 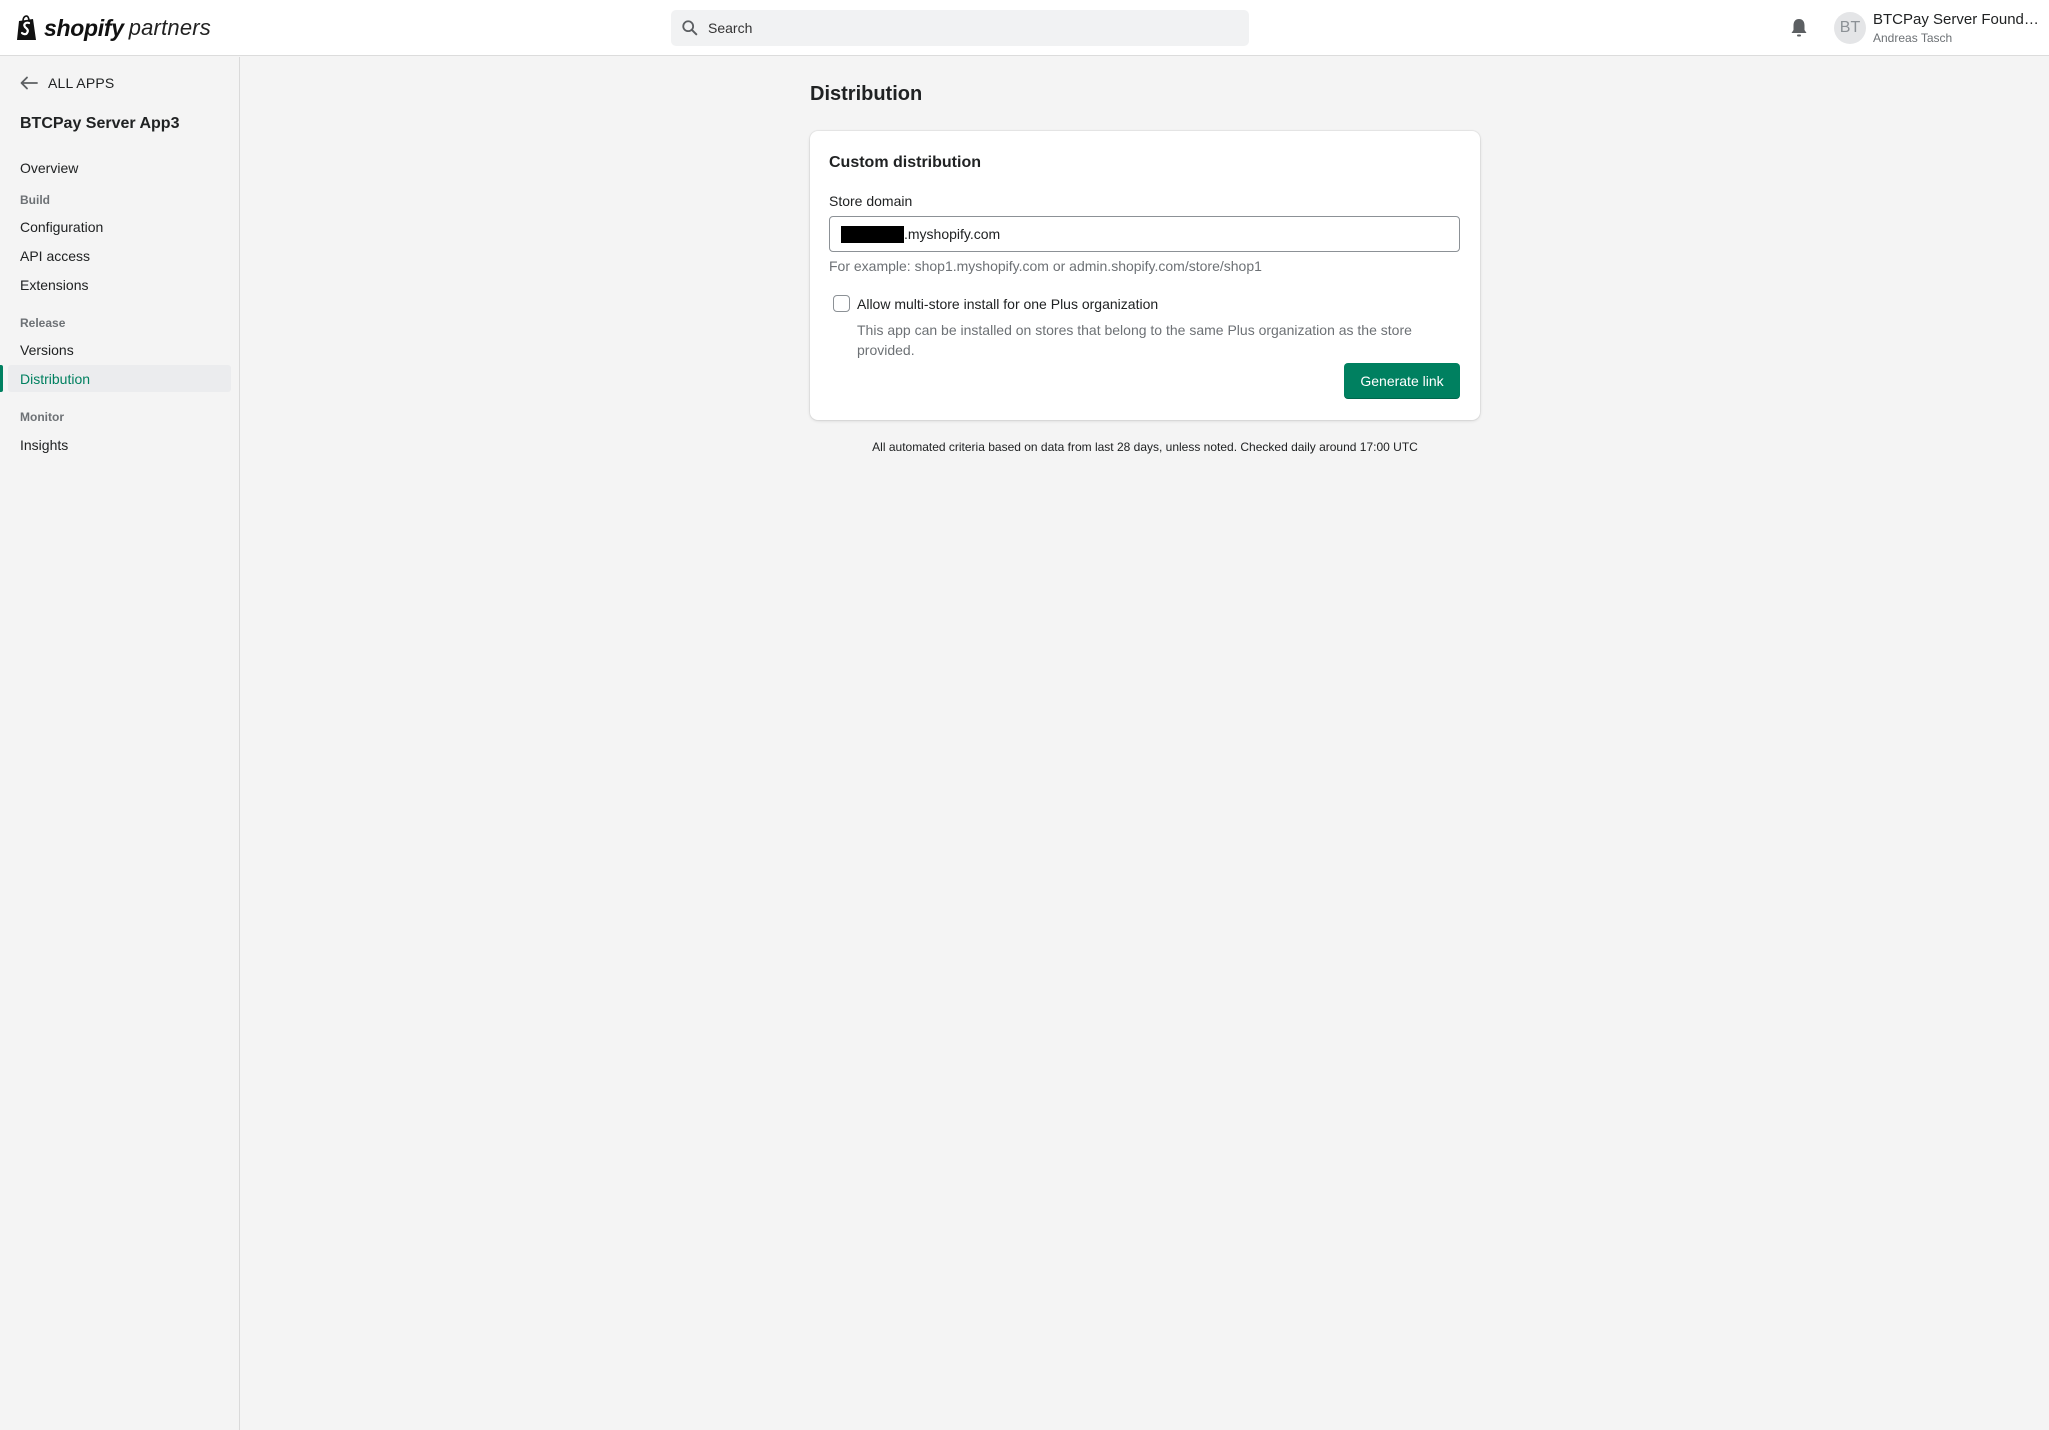 What do you see at coordinates (871, 201) in the screenshot?
I see `store-domain-label: Store domain` at bounding box center [871, 201].